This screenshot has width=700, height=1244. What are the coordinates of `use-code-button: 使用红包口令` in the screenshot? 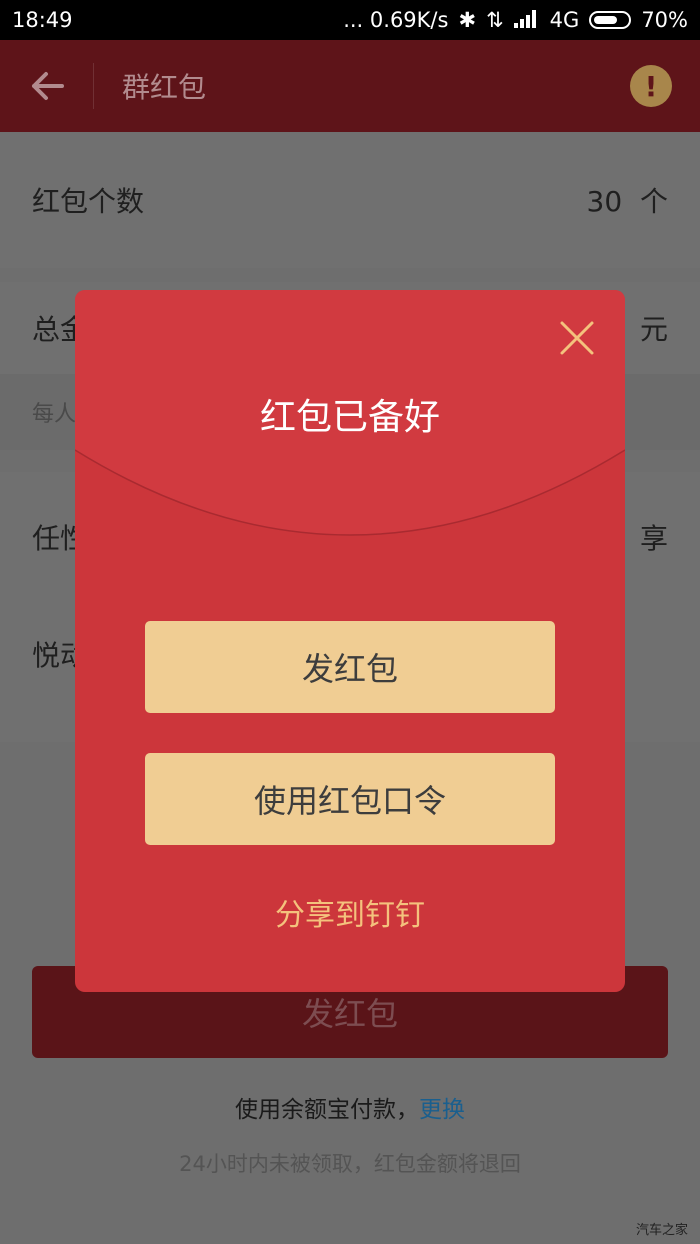 It's located at (350, 799).